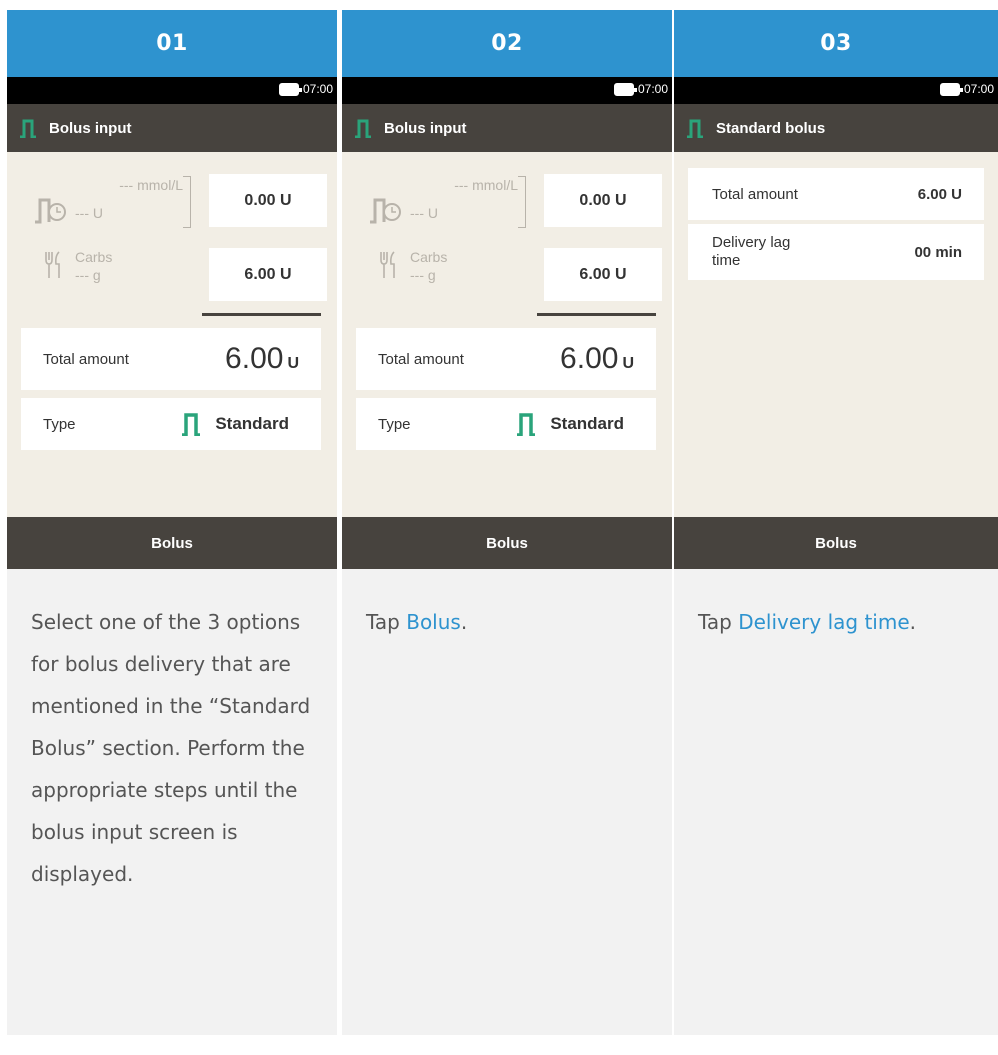 This screenshot has width=998, height=1055. Describe the element at coordinates (507, 802) in the screenshot. I see `step-description: Tap Bolus.` at that location.